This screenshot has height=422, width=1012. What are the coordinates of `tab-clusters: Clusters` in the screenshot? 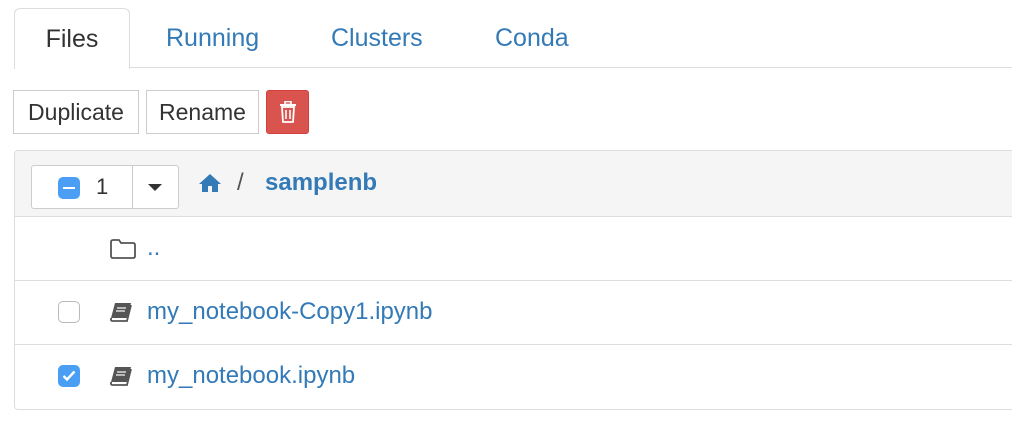 It's located at (377, 38).